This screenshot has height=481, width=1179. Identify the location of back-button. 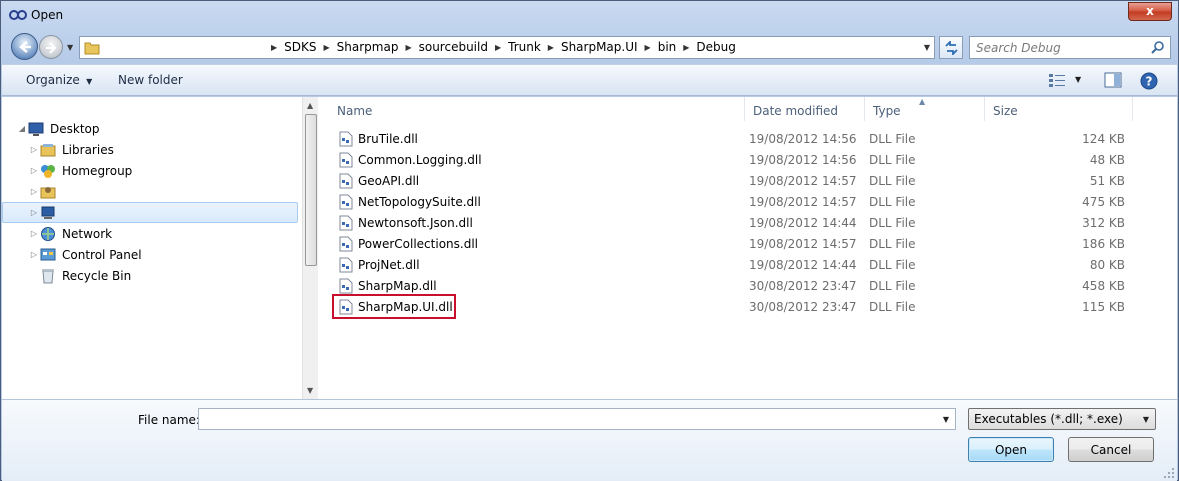
(24, 46).